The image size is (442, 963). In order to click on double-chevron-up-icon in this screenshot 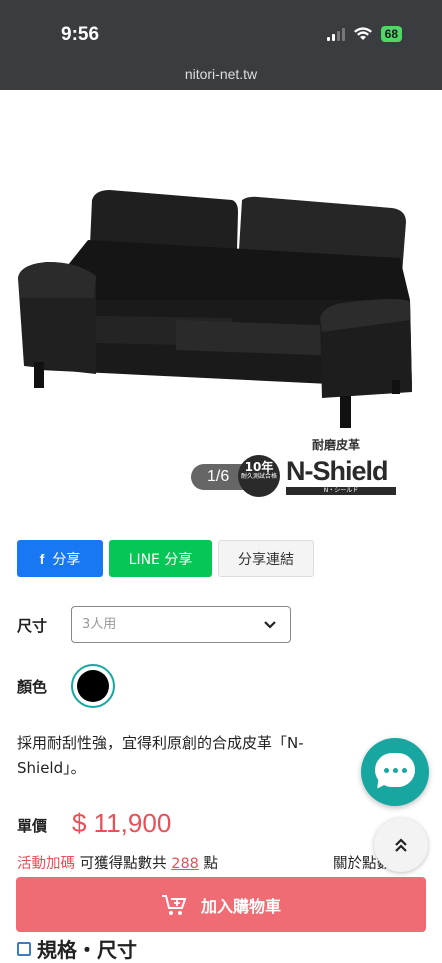, I will do `click(401, 845)`.